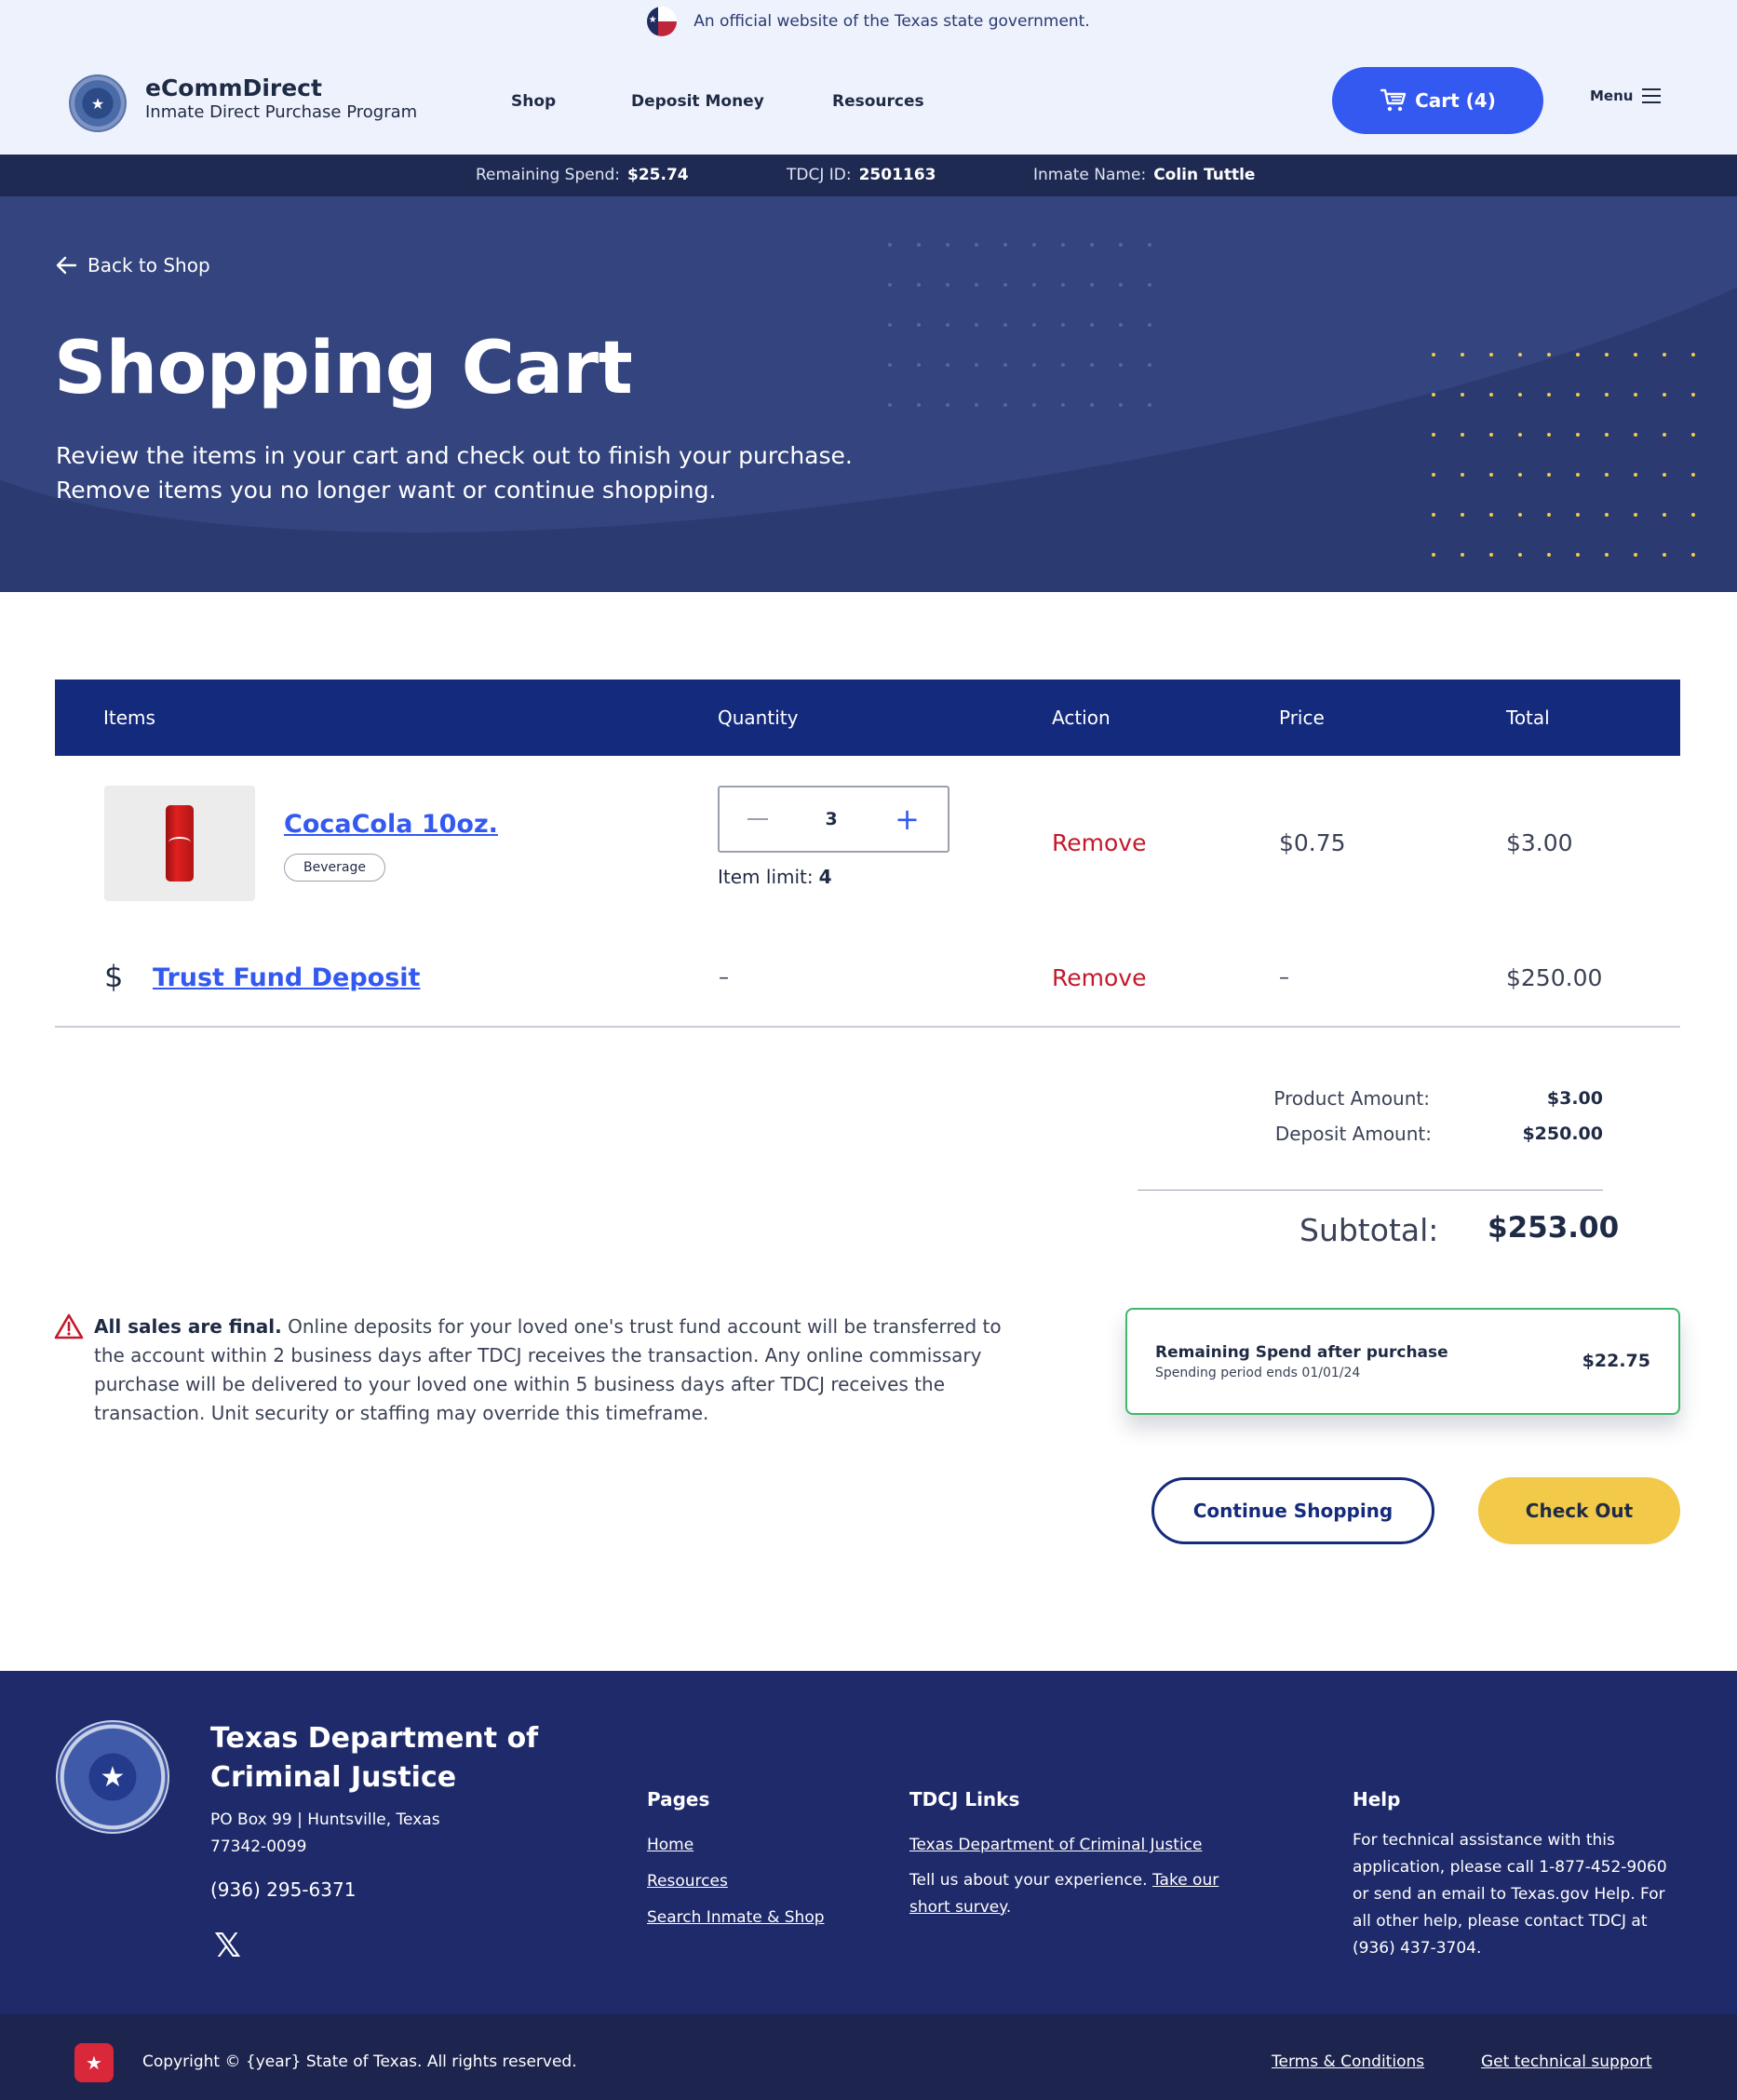 Image resolution: width=1737 pixels, height=2100 pixels. I want to click on remove-deposit-button: Remove, so click(1099, 977).